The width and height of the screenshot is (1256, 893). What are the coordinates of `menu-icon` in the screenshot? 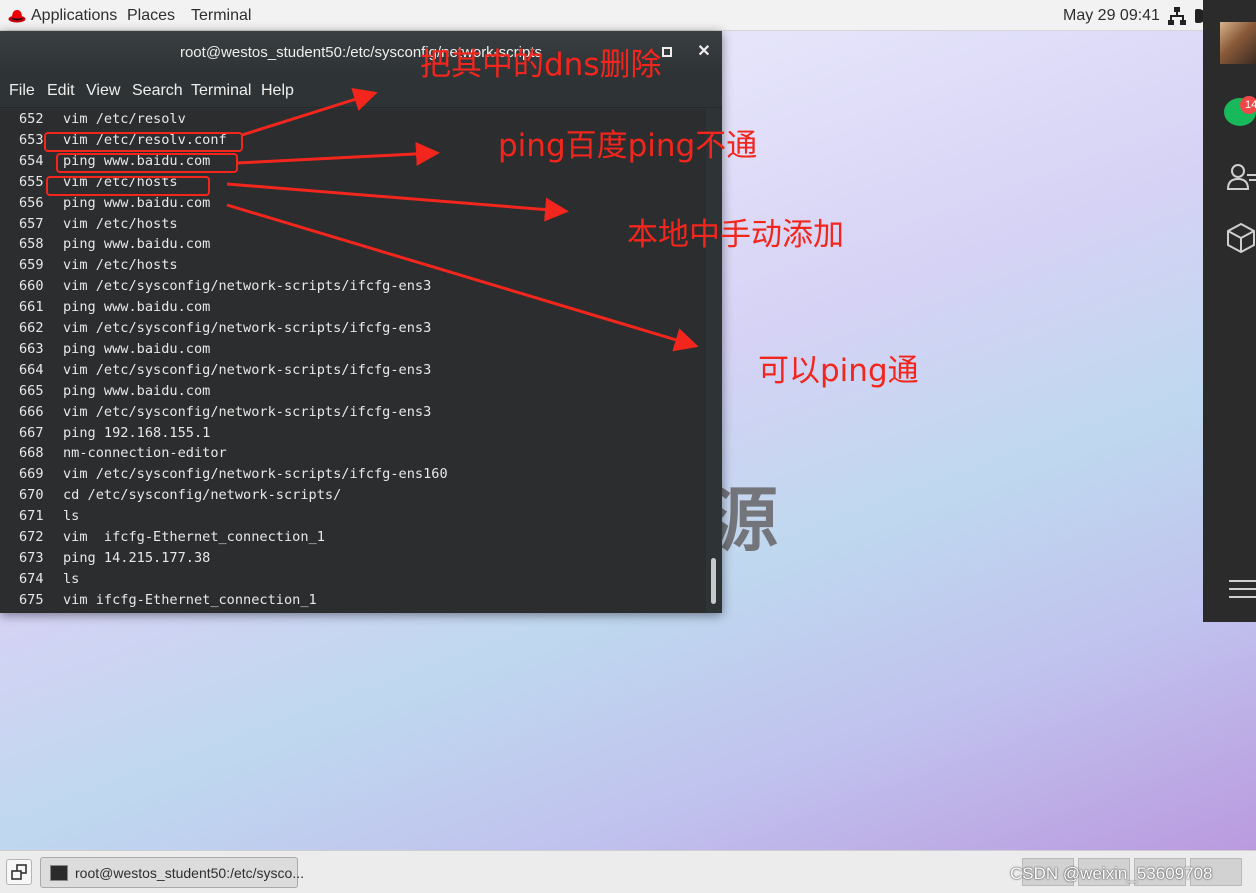 It's located at (1242, 589).